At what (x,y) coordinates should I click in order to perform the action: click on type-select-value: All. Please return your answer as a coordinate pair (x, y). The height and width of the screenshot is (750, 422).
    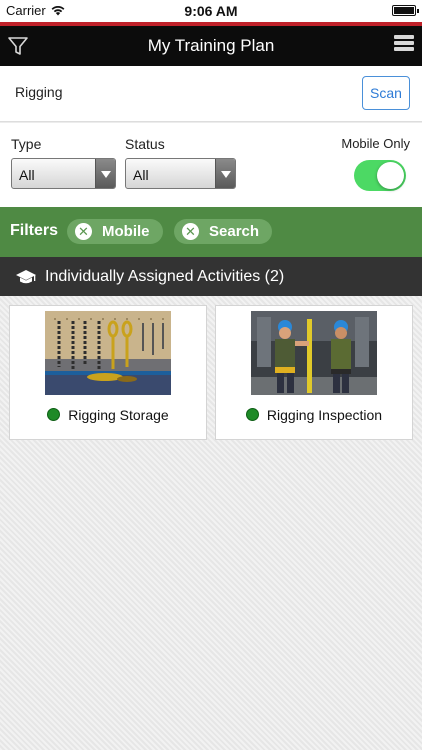
    Looking at the image, I should click on (27, 175).